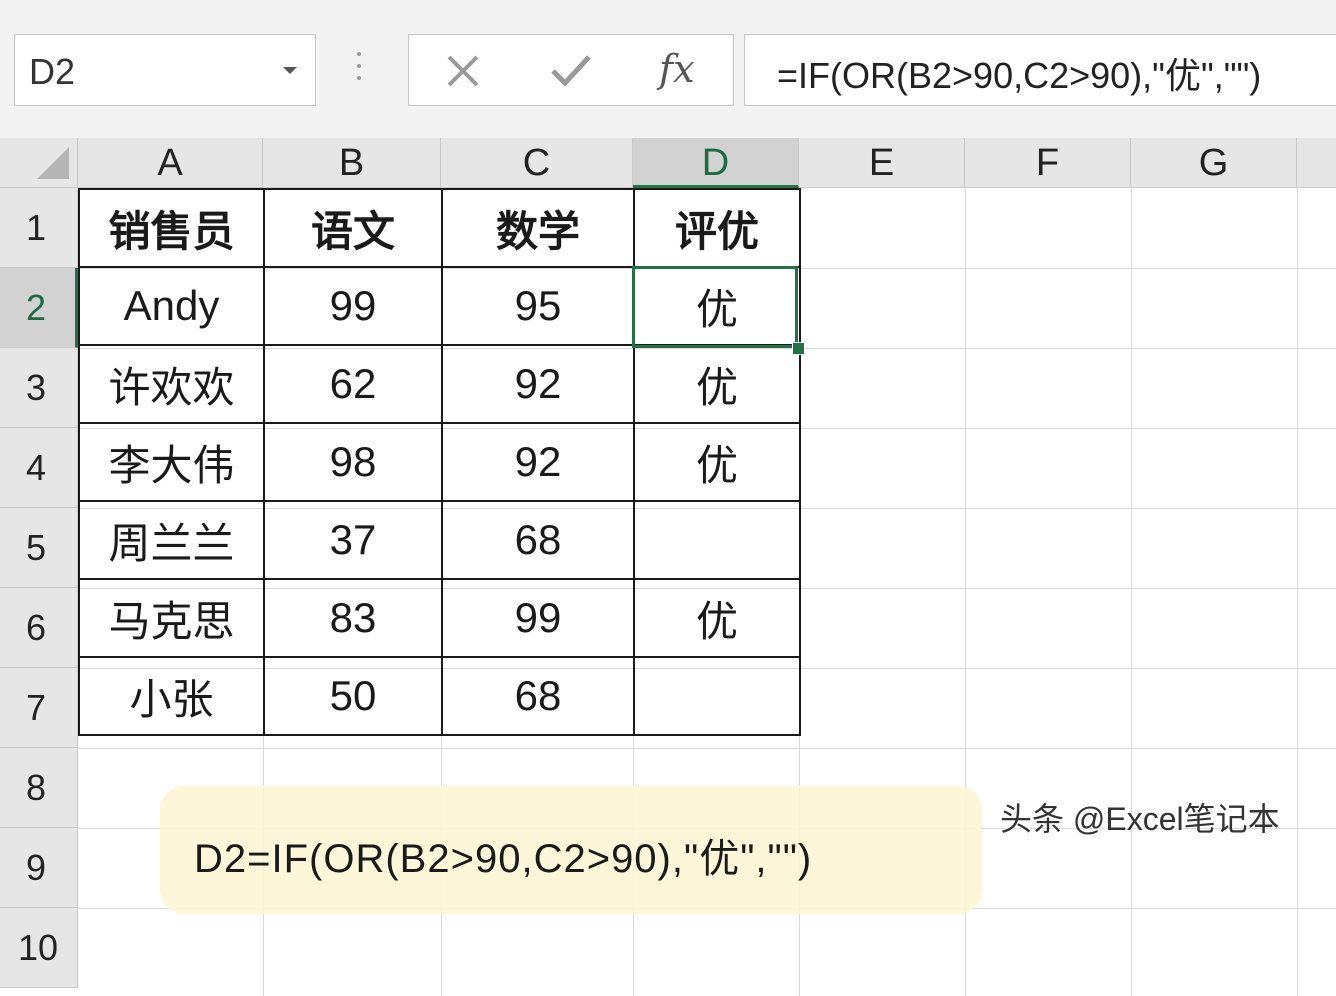 This screenshot has width=1336, height=996. What do you see at coordinates (717, 306) in the screenshot?
I see `cell-d2: 优` at bounding box center [717, 306].